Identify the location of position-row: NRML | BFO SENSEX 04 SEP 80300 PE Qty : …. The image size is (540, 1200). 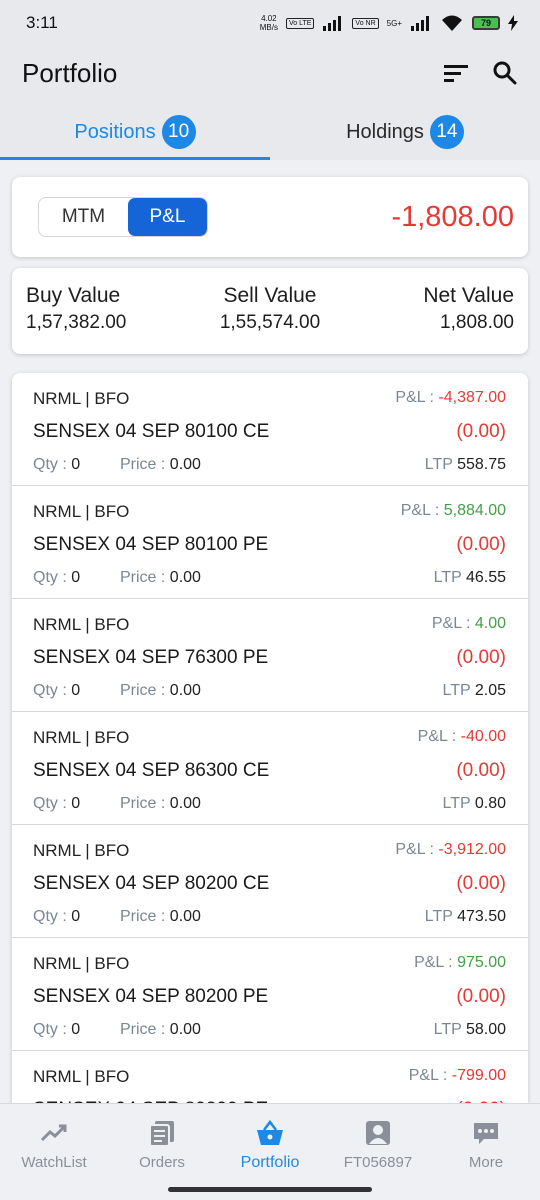
(270, 1077).